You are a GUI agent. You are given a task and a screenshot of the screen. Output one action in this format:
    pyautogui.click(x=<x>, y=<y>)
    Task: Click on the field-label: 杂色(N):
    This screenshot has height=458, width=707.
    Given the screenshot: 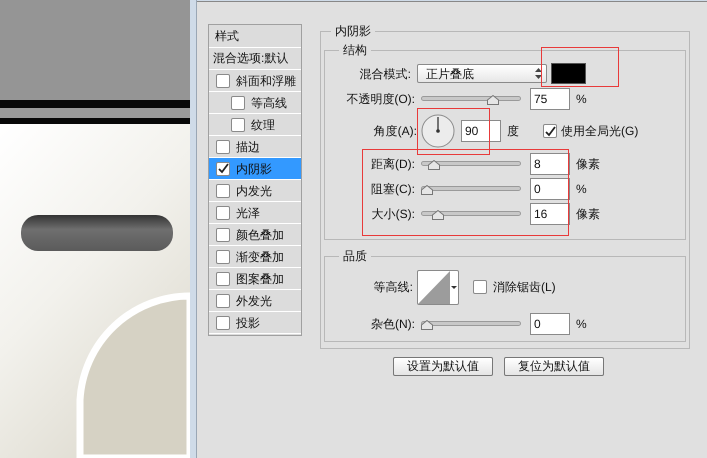 What is the action you would take?
    pyautogui.click(x=393, y=324)
    